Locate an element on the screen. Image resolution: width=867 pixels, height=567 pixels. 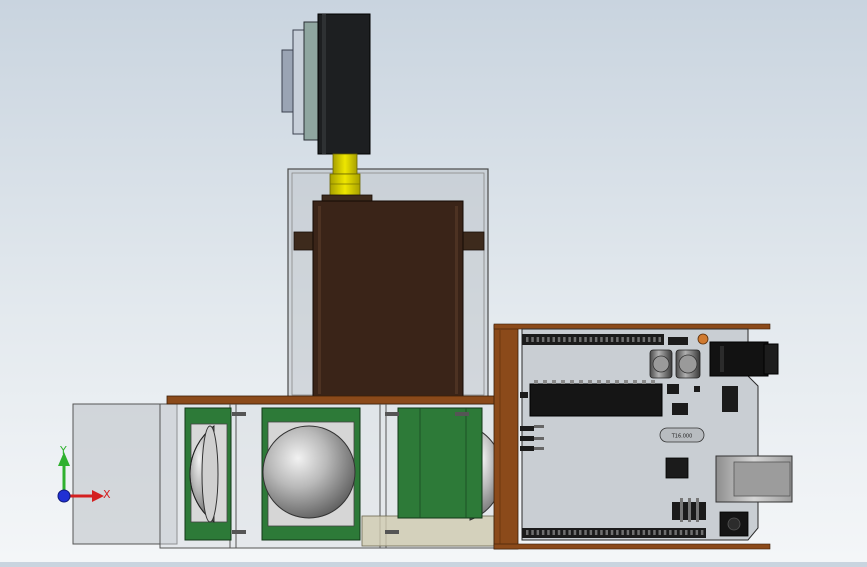
led-indicator is located at coordinates (703, 339).